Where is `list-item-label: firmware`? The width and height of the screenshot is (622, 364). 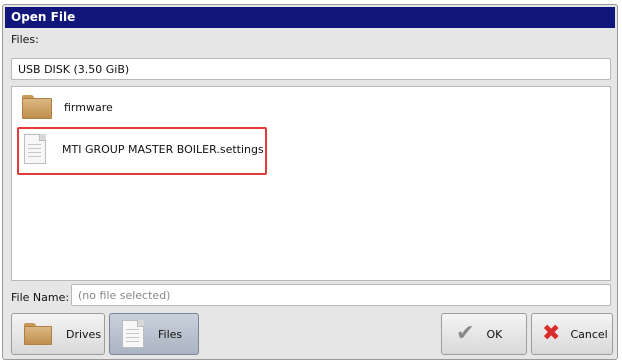
list-item-label: firmware is located at coordinates (88, 107).